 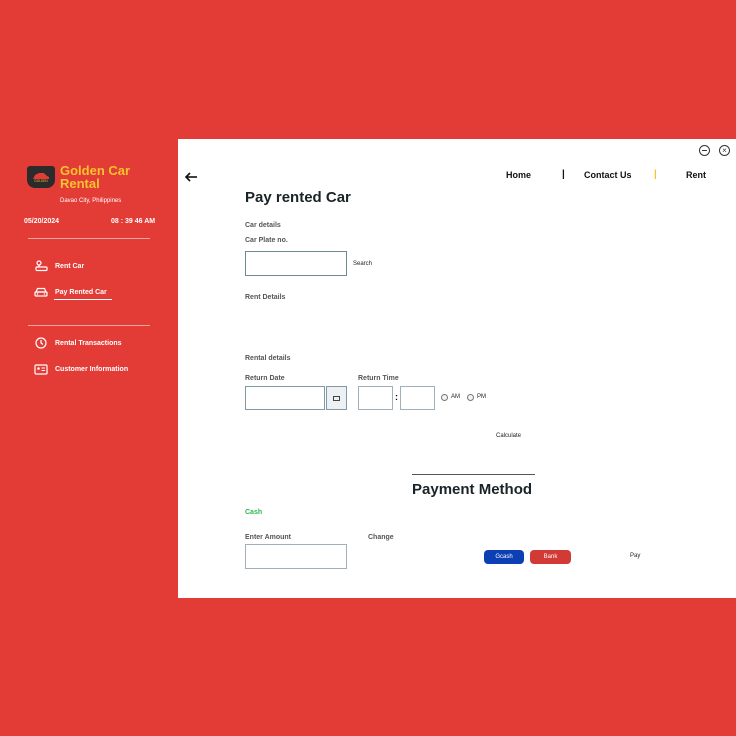 What do you see at coordinates (265, 378) in the screenshot?
I see `return-date-label: Return Date` at bounding box center [265, 378].